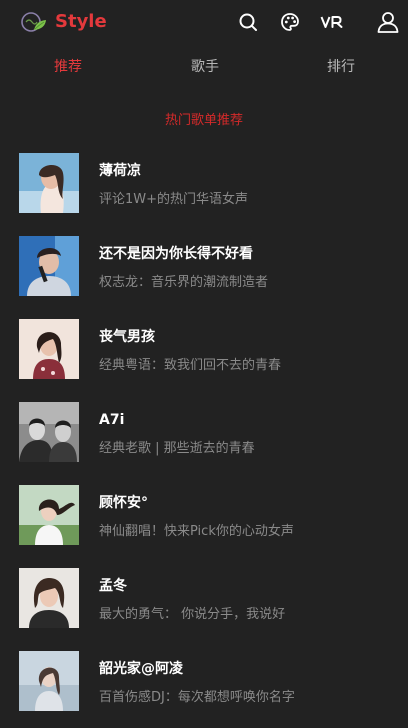 The height and width of the screenshot is (728, 408). Describe the element at coordinates (141, 669) in the screenshot. I see `playlist-title: 韶光家@阿凌` at that location.